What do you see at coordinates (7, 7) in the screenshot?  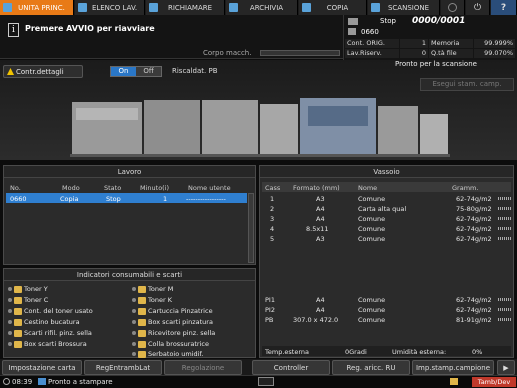 I see `home-icon` at bounding box center [7, 7].